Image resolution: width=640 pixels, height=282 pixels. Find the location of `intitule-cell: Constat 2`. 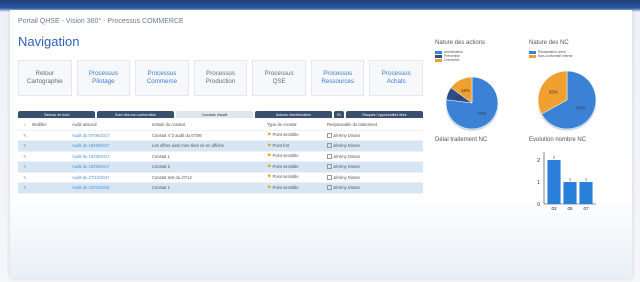

intitule-cell: Constat 2 is located at coordinates (161, 167).